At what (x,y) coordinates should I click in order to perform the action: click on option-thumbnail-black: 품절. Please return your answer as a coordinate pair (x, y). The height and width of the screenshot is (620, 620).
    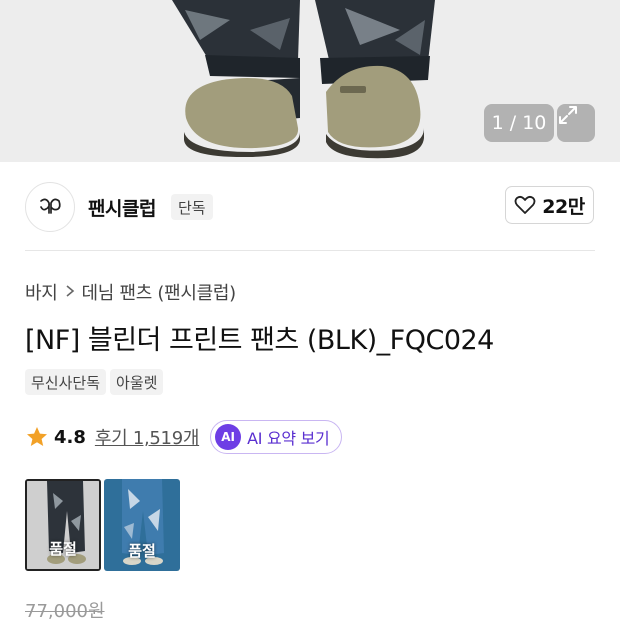
    Looking at the image, I should click on (63, 525).